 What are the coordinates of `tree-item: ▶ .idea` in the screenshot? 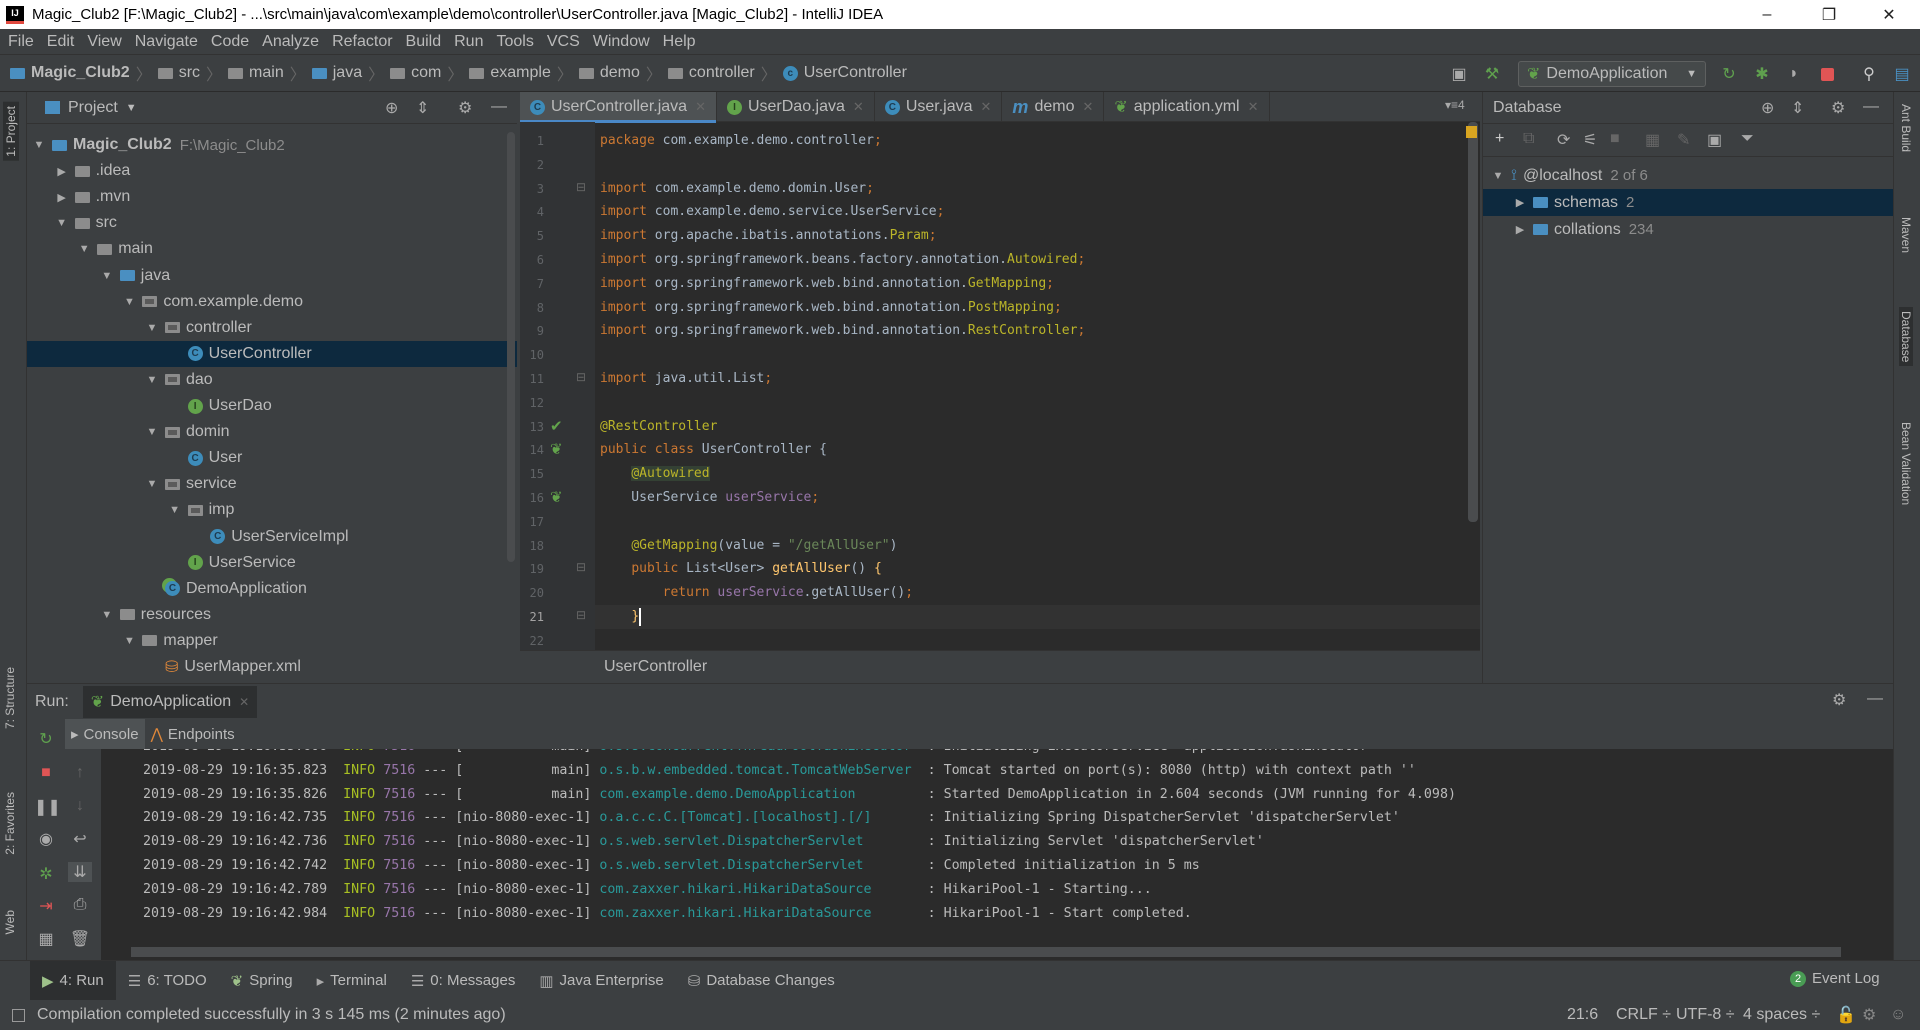 It's located at (272, 171).